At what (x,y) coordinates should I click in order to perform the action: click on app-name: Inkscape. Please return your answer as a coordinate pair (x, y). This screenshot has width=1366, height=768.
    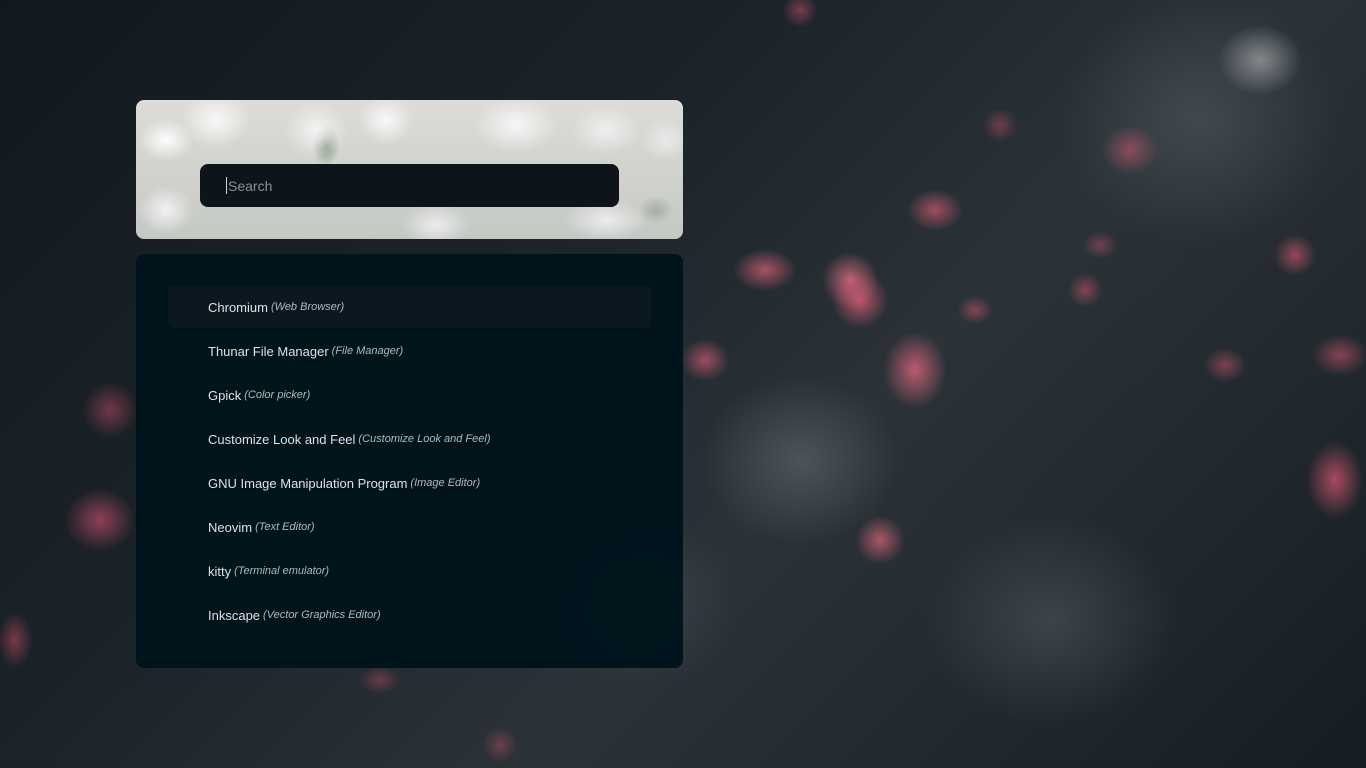
    Looking at the image, I should click on (234, 615).